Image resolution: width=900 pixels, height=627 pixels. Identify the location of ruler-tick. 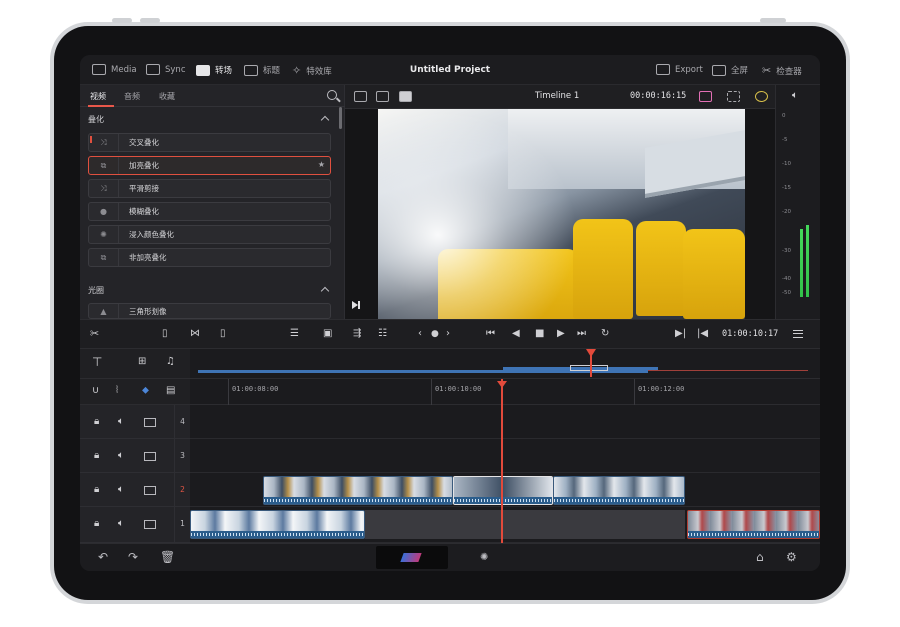
(634, 392).